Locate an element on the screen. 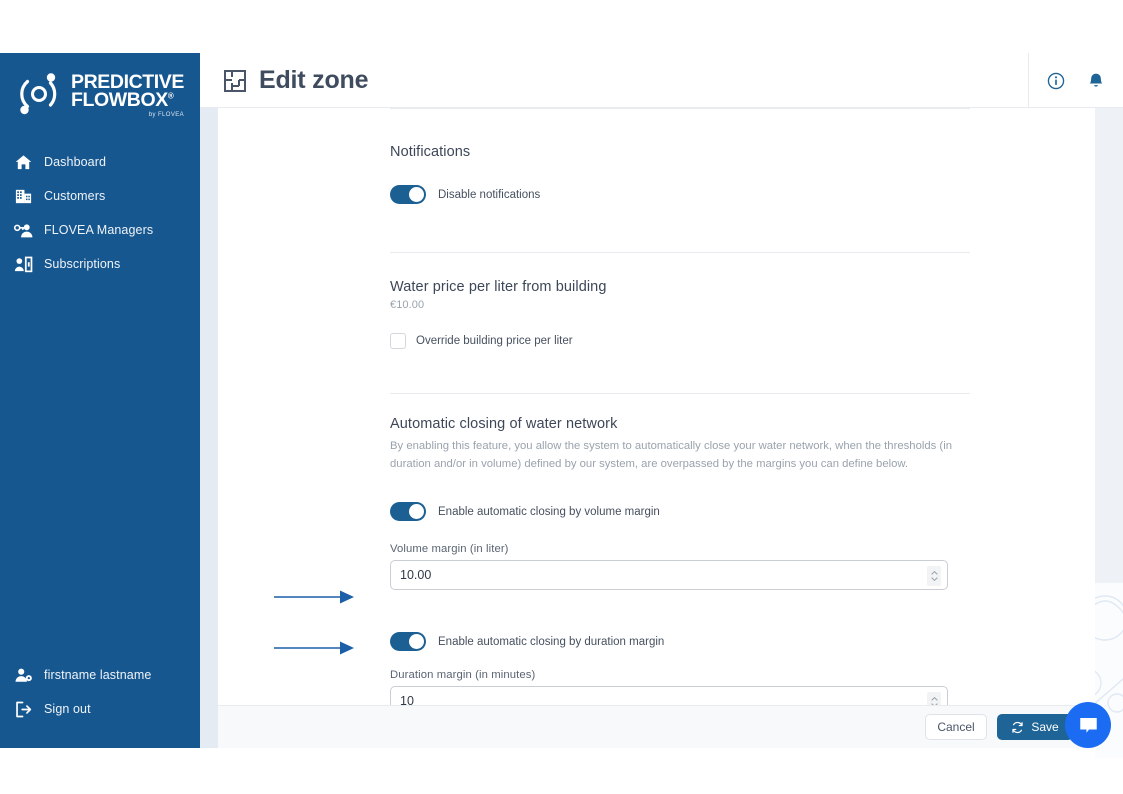 The width and height of the screenshot is (1123, 794). logo-wordmark: PREDICTIVE FLOWBOX® by FLOVEA is located at coordinates (127, 94).